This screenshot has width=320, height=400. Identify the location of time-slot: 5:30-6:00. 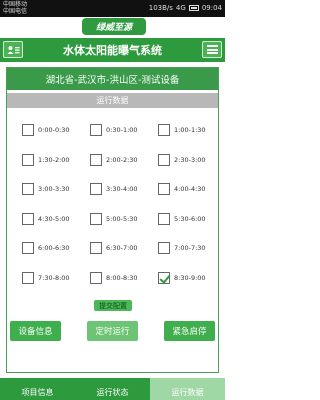
(182, 218).